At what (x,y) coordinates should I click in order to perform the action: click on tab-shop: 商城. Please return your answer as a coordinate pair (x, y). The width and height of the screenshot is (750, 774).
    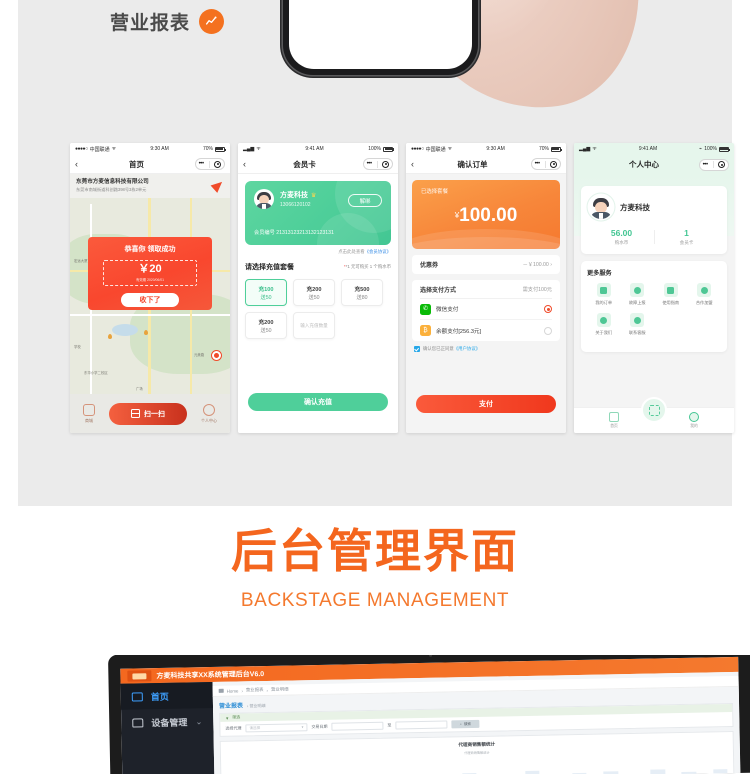
    Looking at the image, I should click on (89, 413).